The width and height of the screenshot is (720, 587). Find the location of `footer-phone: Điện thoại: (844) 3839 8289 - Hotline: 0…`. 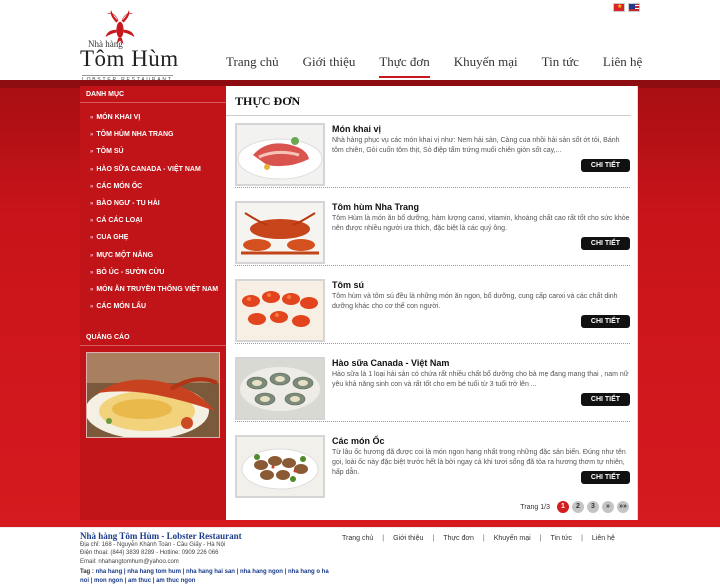

footer-phone: Điện thoại: (844) 3839 8289 - Hotline: 0… is located at coordinates (149, 553).